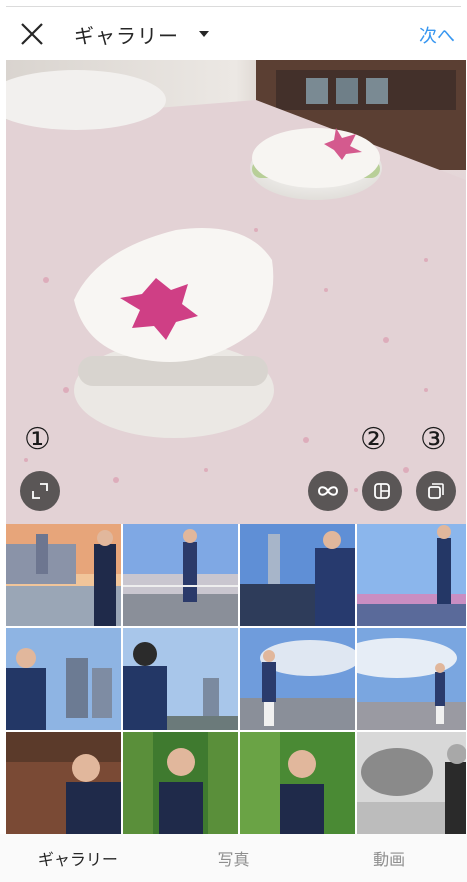  I want to click on tab-photo: 写真, so click(234, 858).